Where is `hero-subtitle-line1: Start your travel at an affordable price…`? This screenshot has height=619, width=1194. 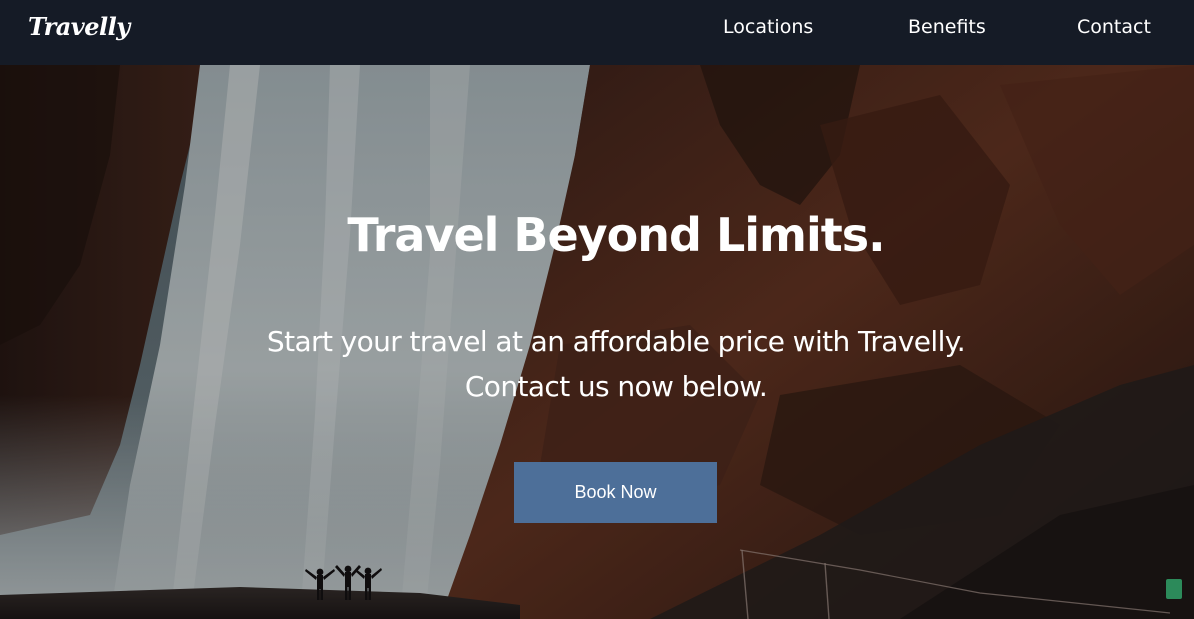
hero-subtitle-line1: Start your travel at an affordable price… is located at coordinates (616, 341).